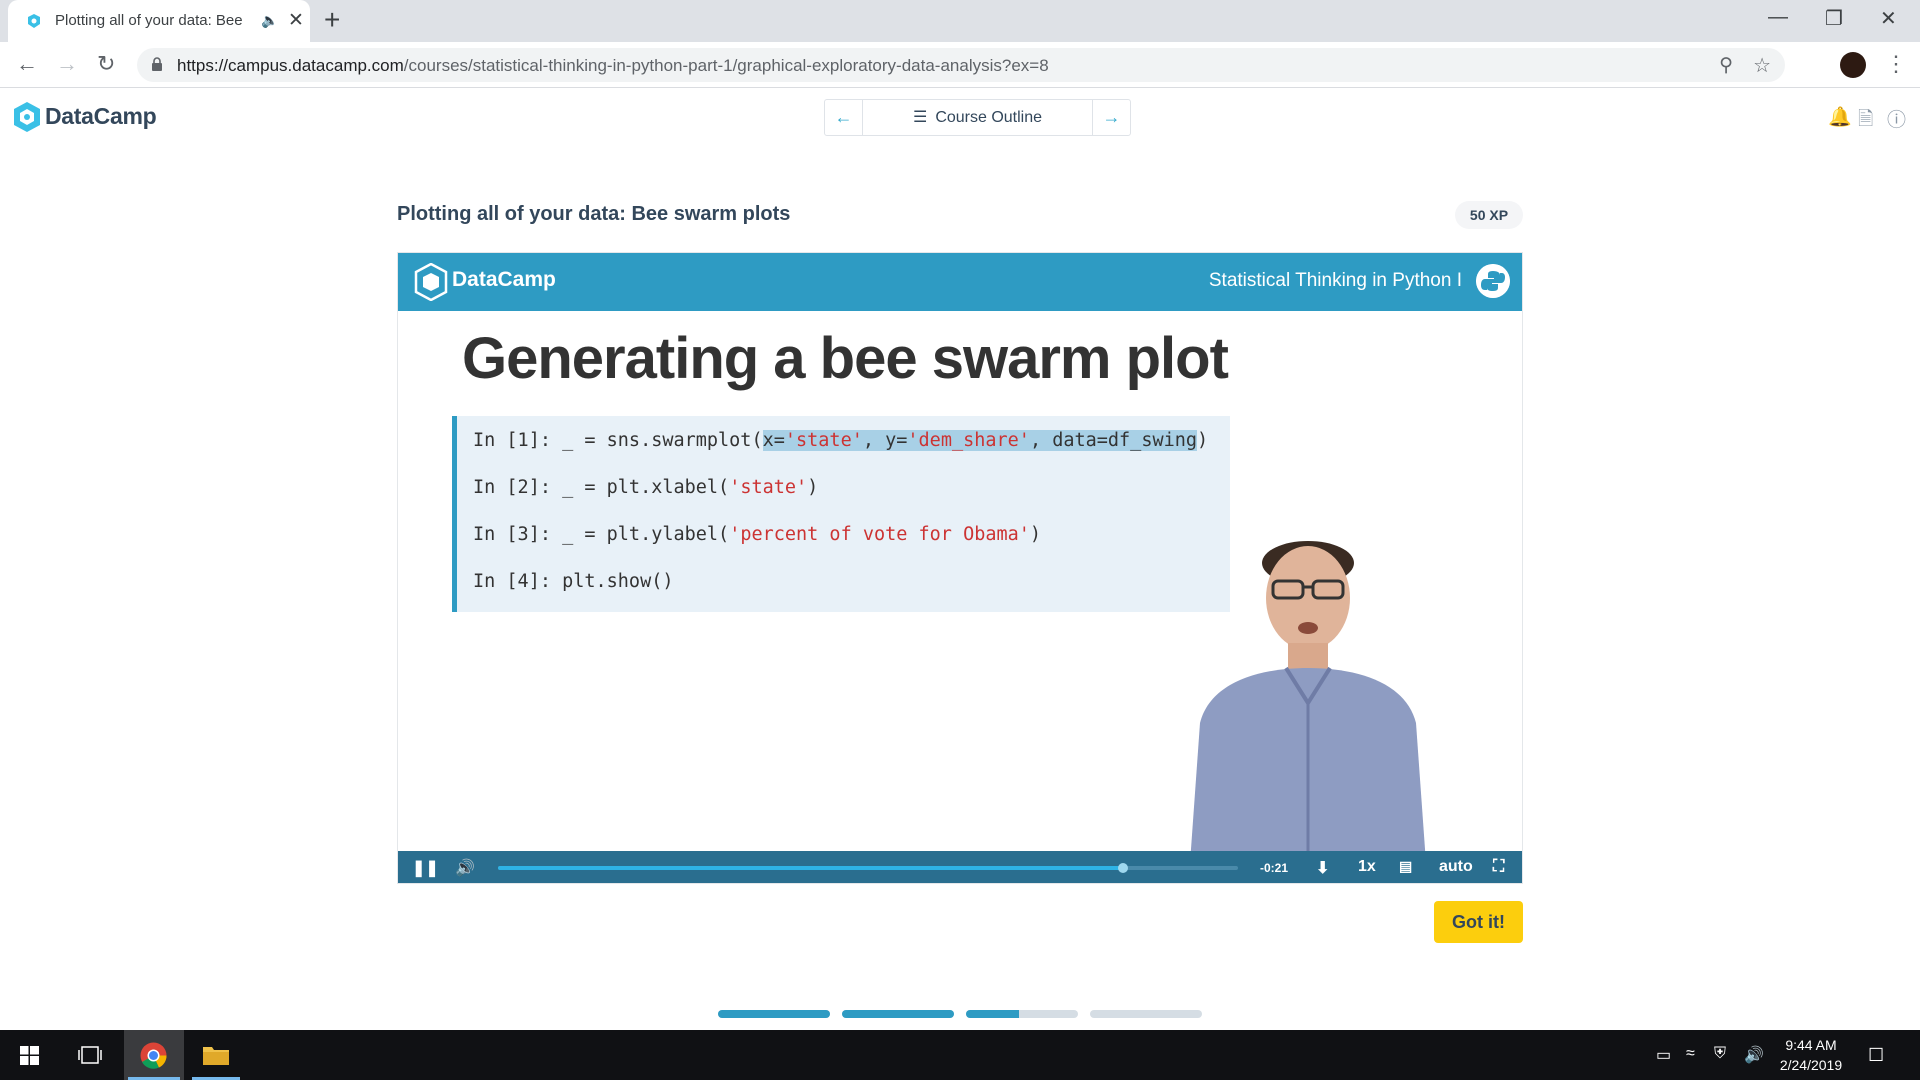 The image size is (1920, 1080). What do you see at coordinates (157, 64) in the screenshot?
I see `lock-icon` at bounding box center [157, 64].